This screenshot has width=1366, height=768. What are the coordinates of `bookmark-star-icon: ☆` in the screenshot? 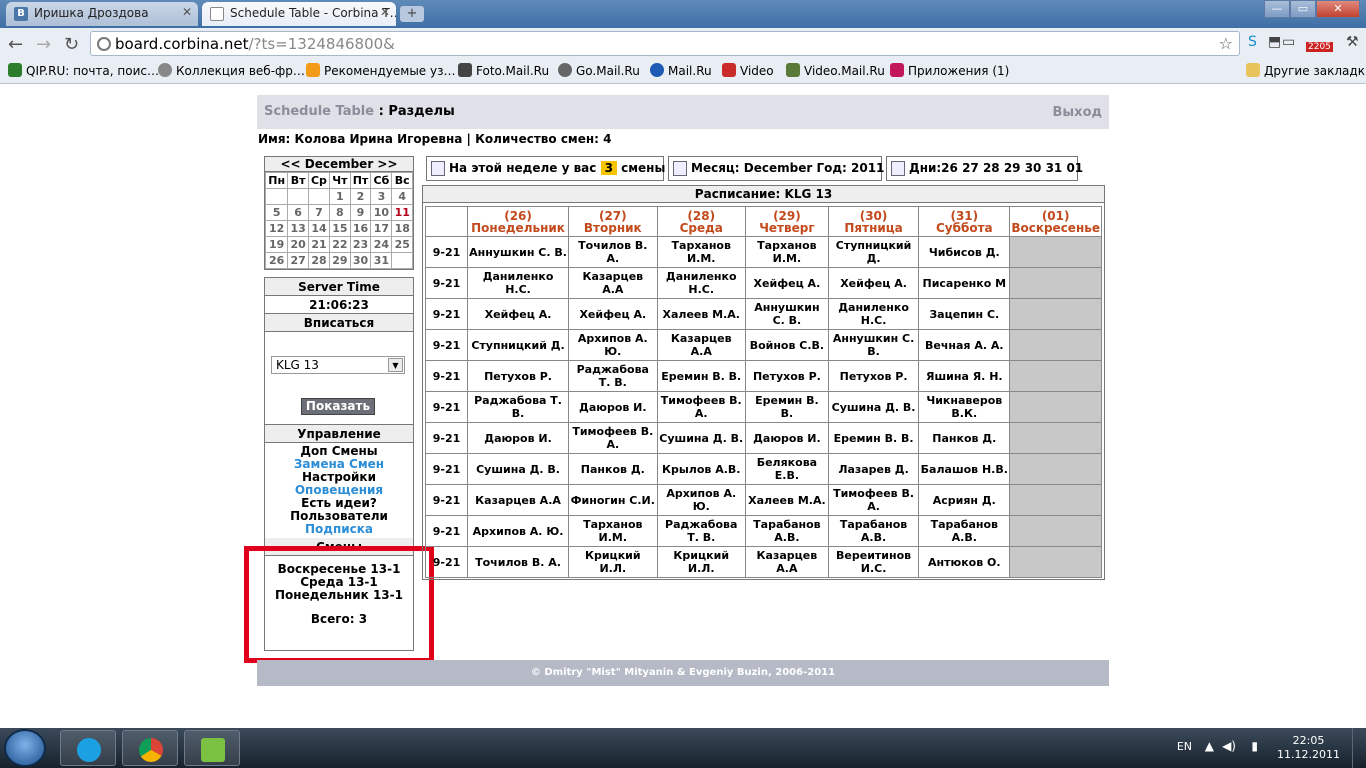 It's located at (1226, 43).